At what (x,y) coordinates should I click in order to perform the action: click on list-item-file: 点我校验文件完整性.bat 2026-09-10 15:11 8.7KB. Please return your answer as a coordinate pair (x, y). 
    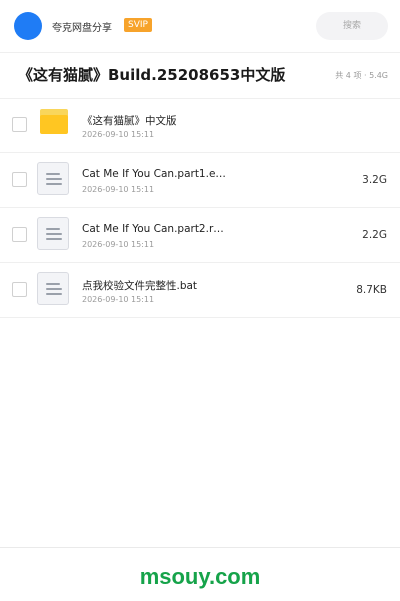
    Looking at the image, I should click on (200, 290).